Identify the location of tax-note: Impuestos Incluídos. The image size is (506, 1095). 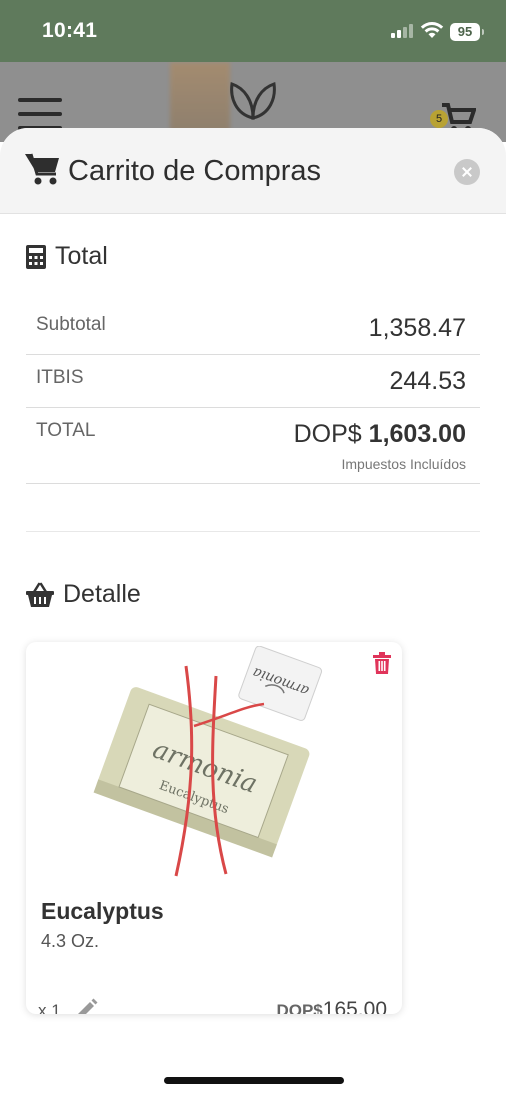
(403, 464).